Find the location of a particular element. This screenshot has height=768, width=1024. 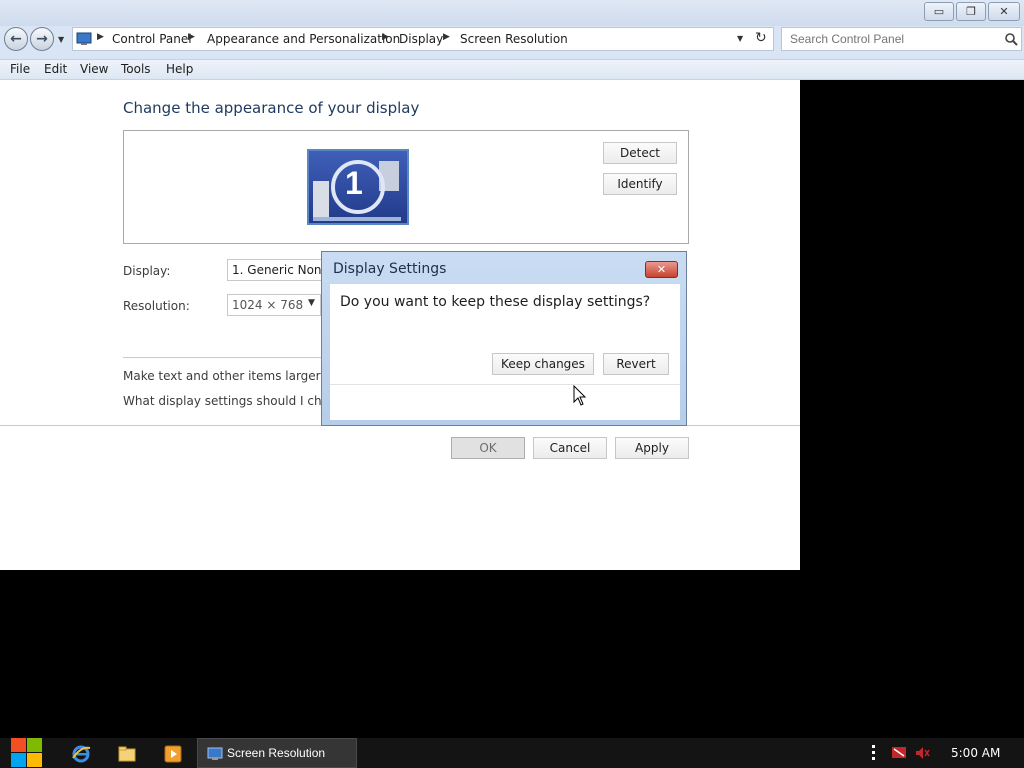

file-explorer-icon is located at coordinates (127, 754).